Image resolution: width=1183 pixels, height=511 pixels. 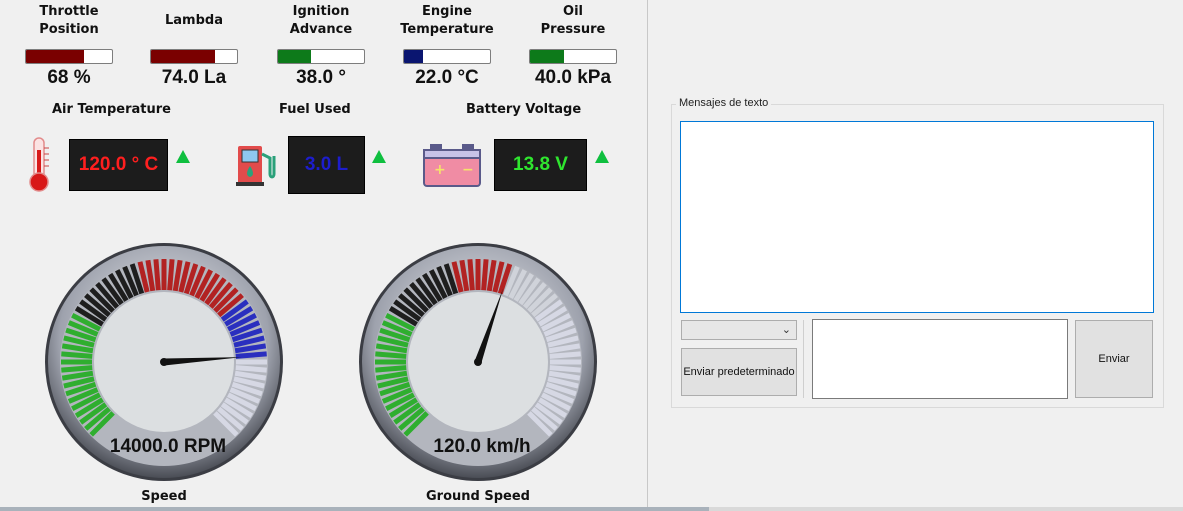 What do you see at coordinates (194, 77) in the screenshot?
I see `gauge-value: 74.0 La` at bounding box center [194, 77].